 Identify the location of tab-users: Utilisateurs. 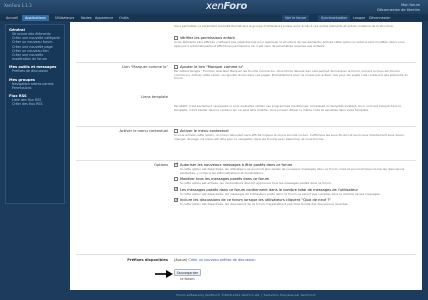
(64, 18).